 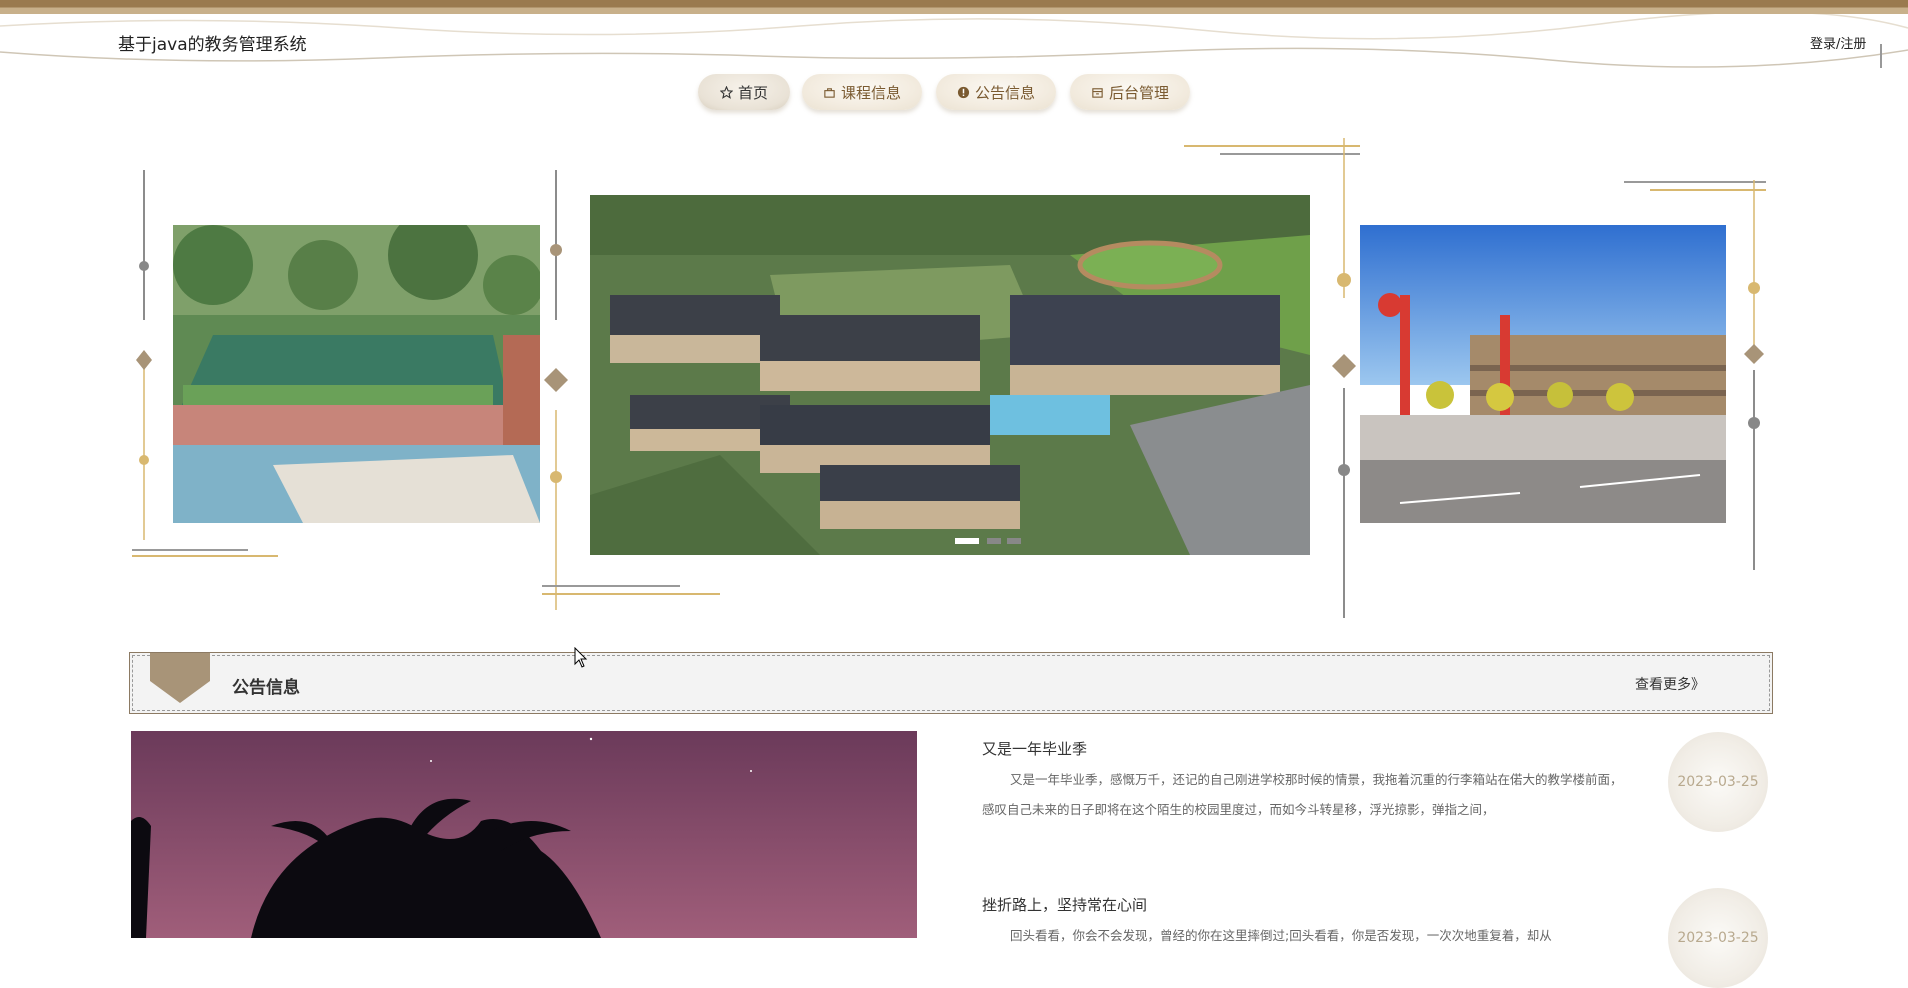 What do you see at coordinates (1344, 378) in the screenshot?
I see `right-slide-left-decoration` at bounding box center [1344, 378].